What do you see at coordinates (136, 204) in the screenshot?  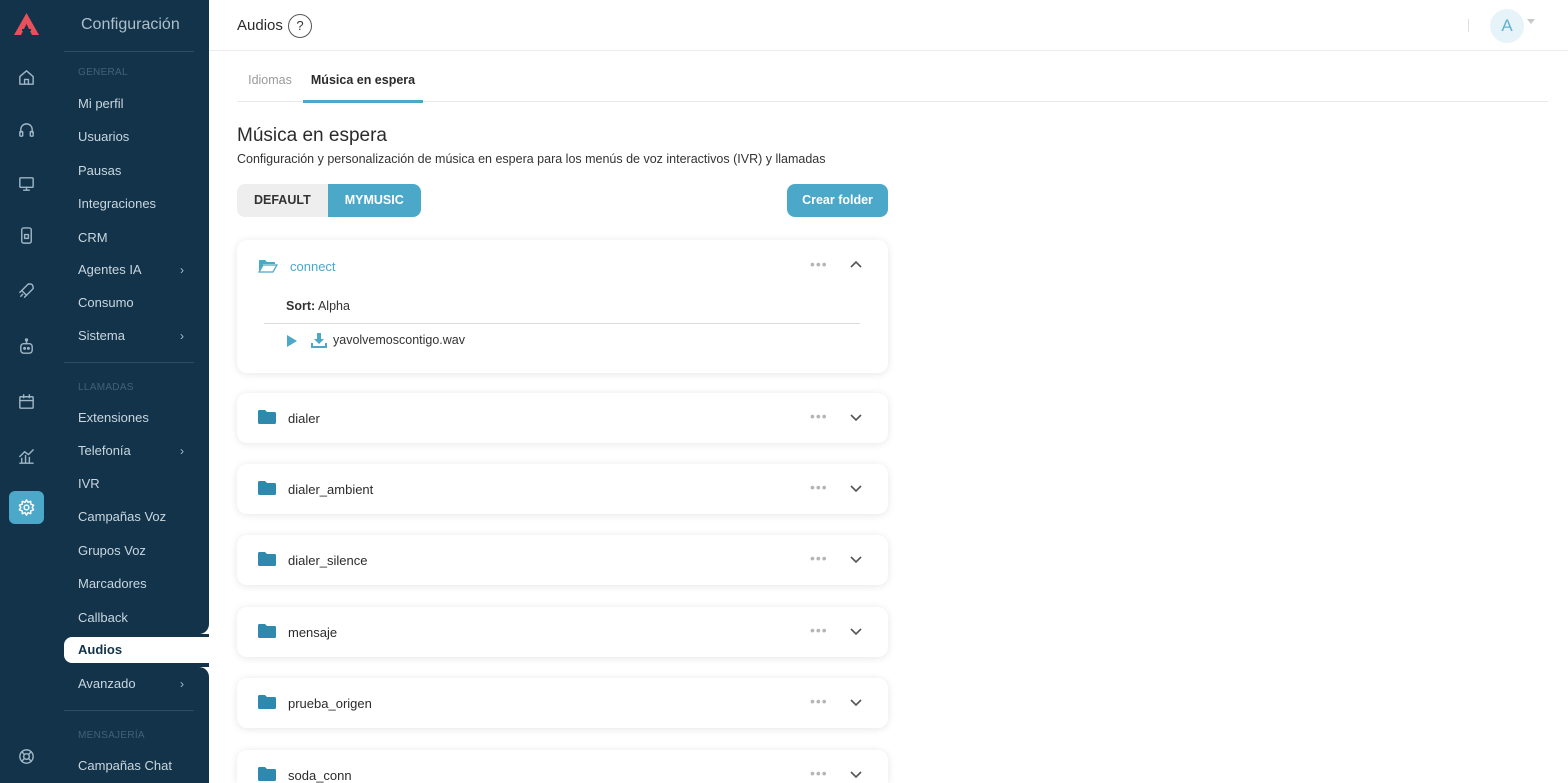 I see `menu-item-integraciones: Integraciones` at bounding box center [136, 204].